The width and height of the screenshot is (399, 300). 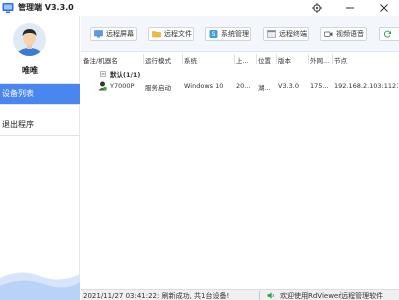 What do you see at coordinates (46, 7) in the screenshot?
I see `app-title: 管理端 V3.3.0` at bounding box center [46, 7].